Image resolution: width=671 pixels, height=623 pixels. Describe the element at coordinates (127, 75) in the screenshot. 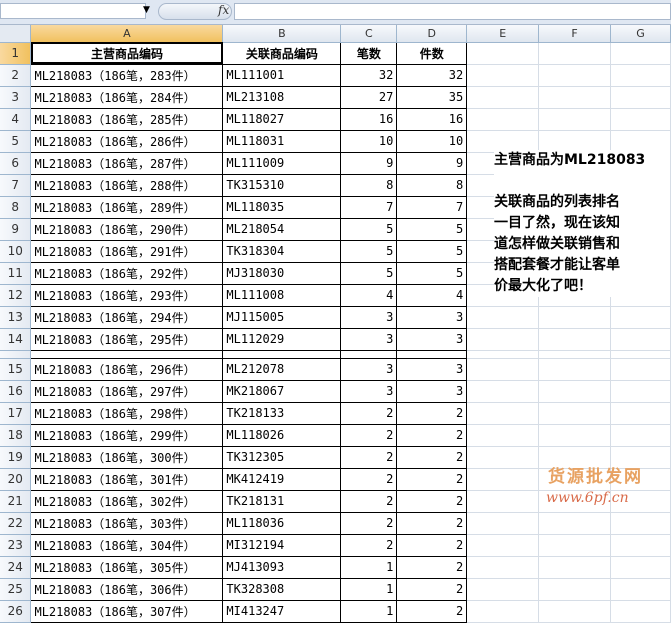

I see `cell-main-product: ML218083（186笔，283件）` at that location.